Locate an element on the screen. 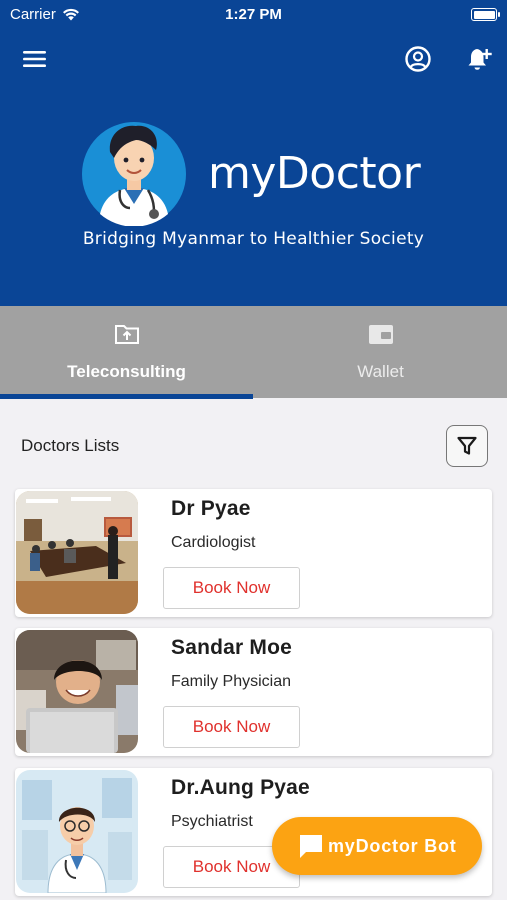  active-tab-indicator is located at coordinates (126, 396).